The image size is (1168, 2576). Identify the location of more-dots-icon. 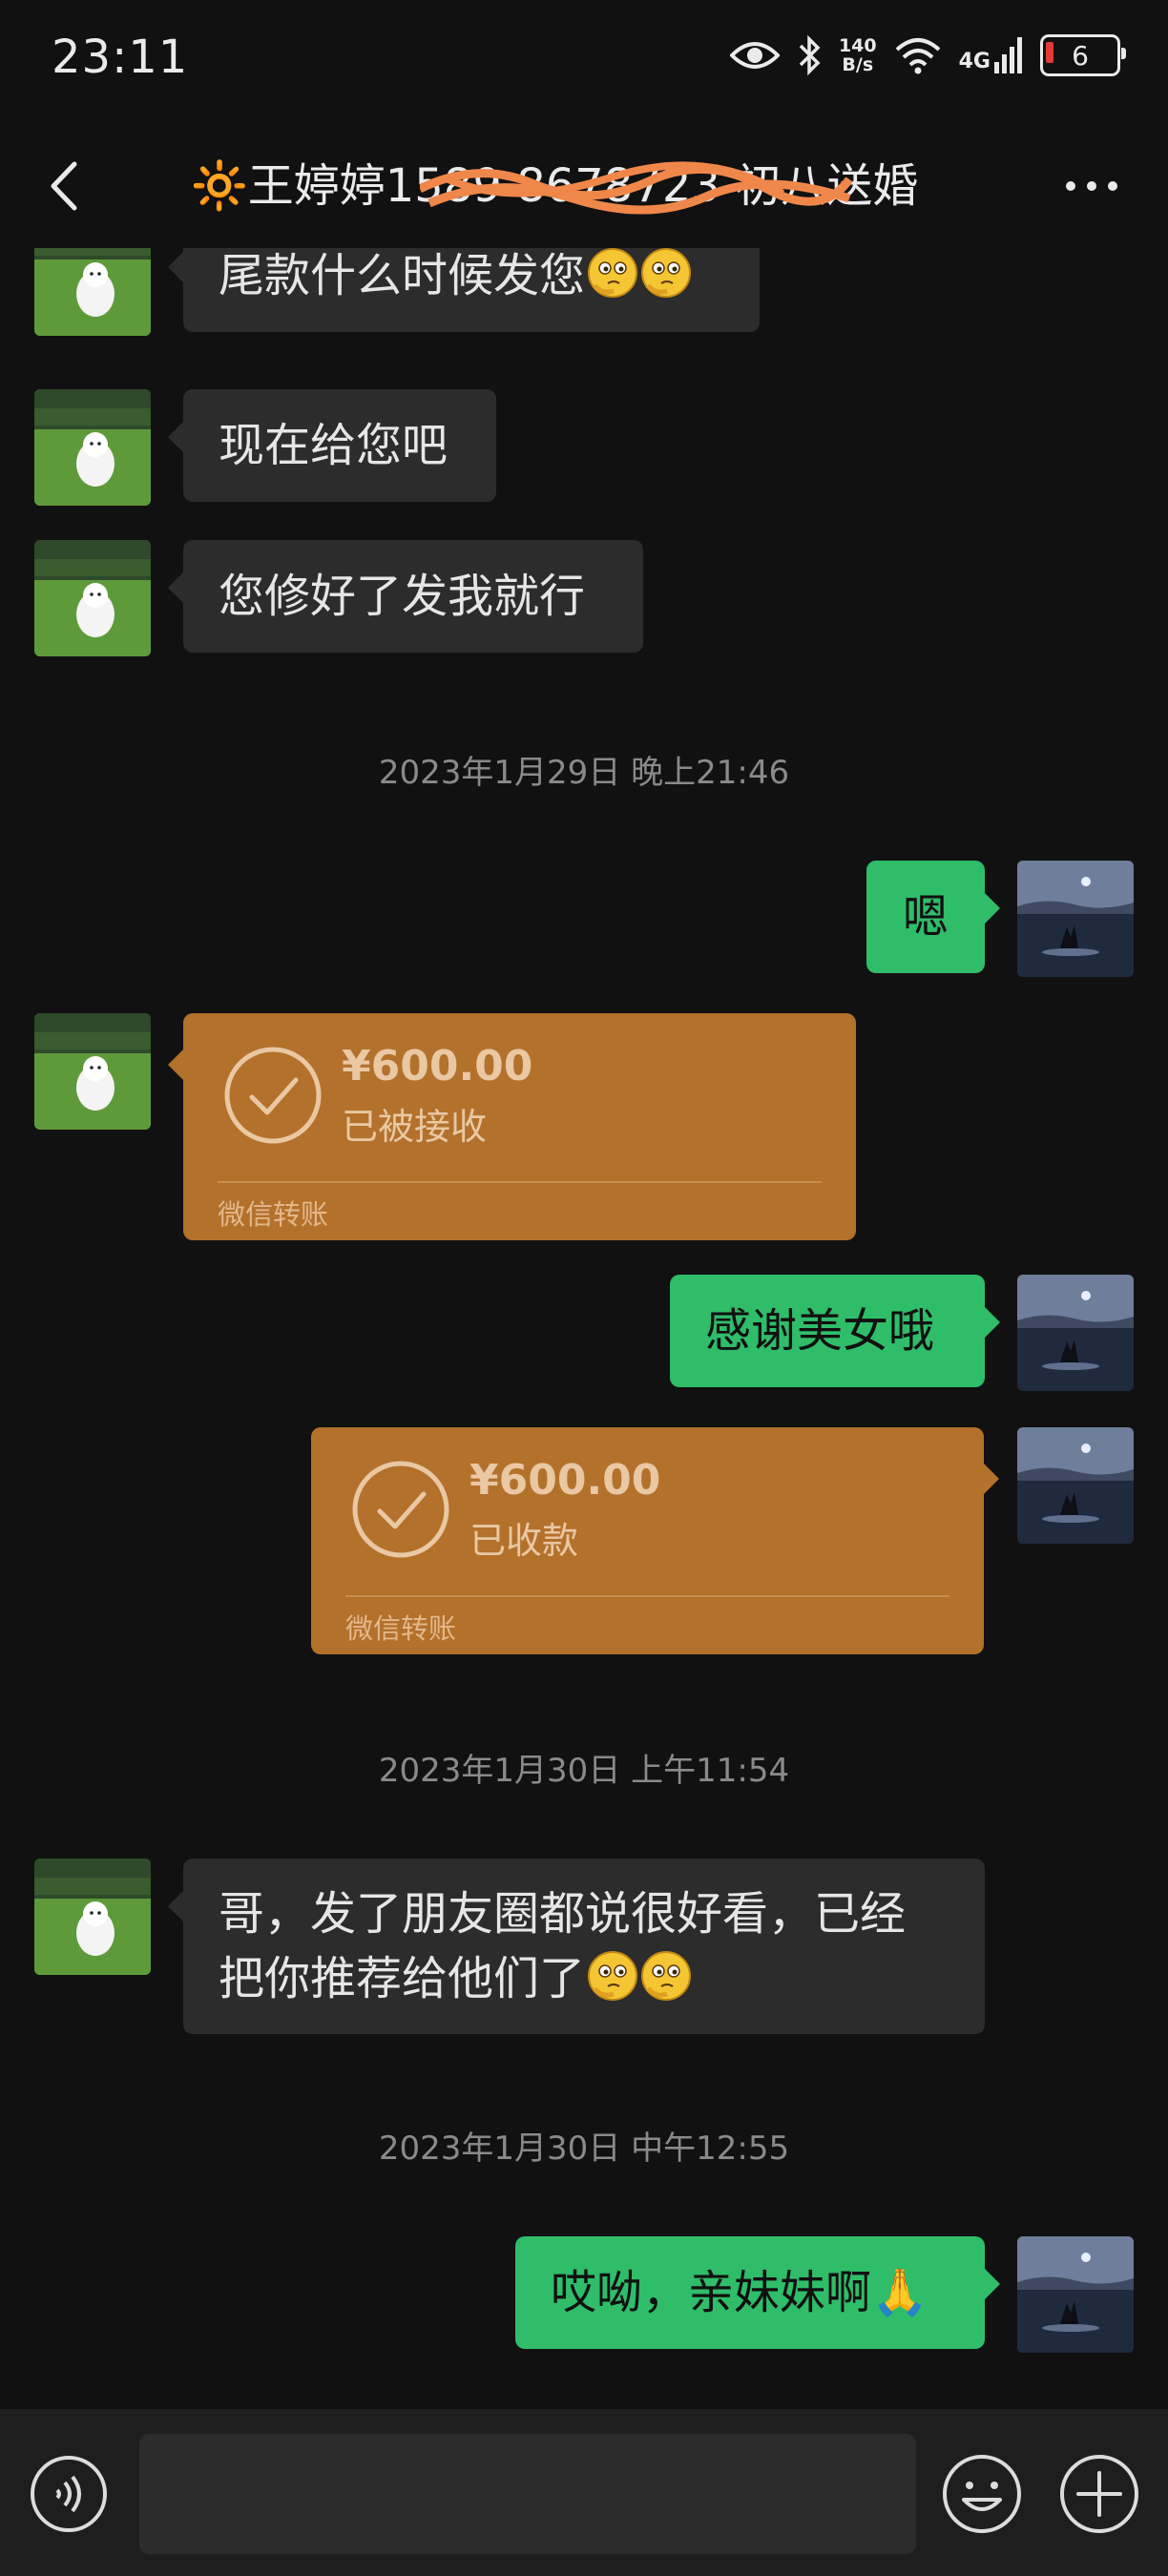
(1091, 186).